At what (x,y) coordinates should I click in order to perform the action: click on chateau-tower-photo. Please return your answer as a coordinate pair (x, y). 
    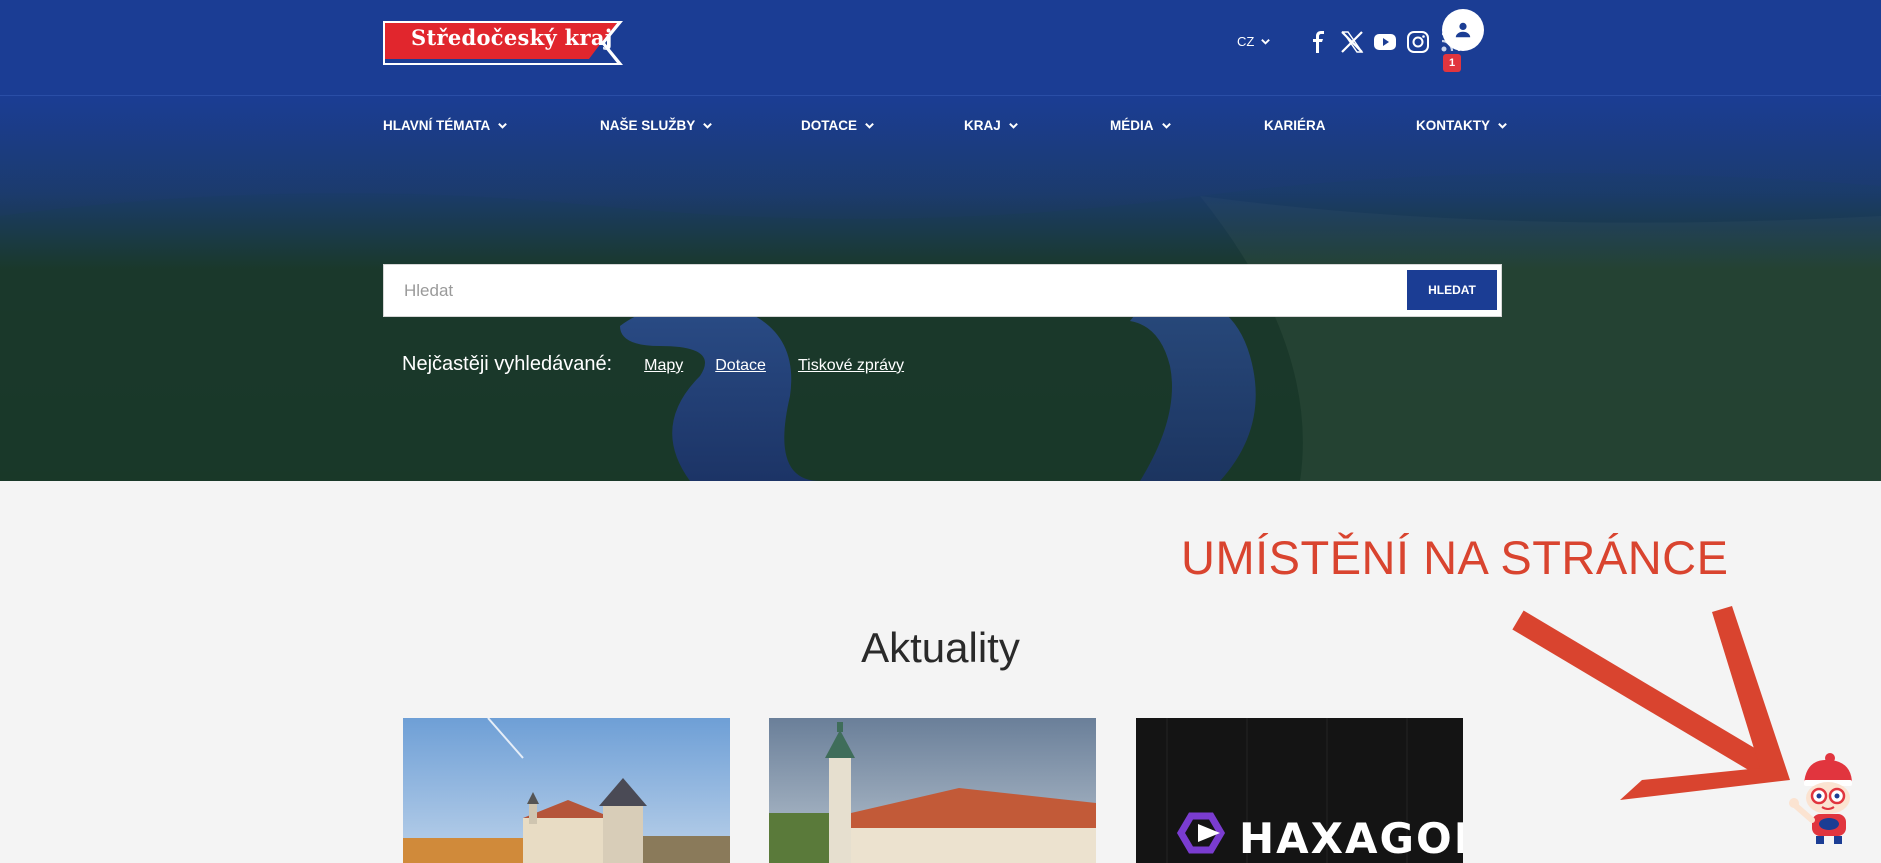
    Looking at the image, I should click on (932, 790).